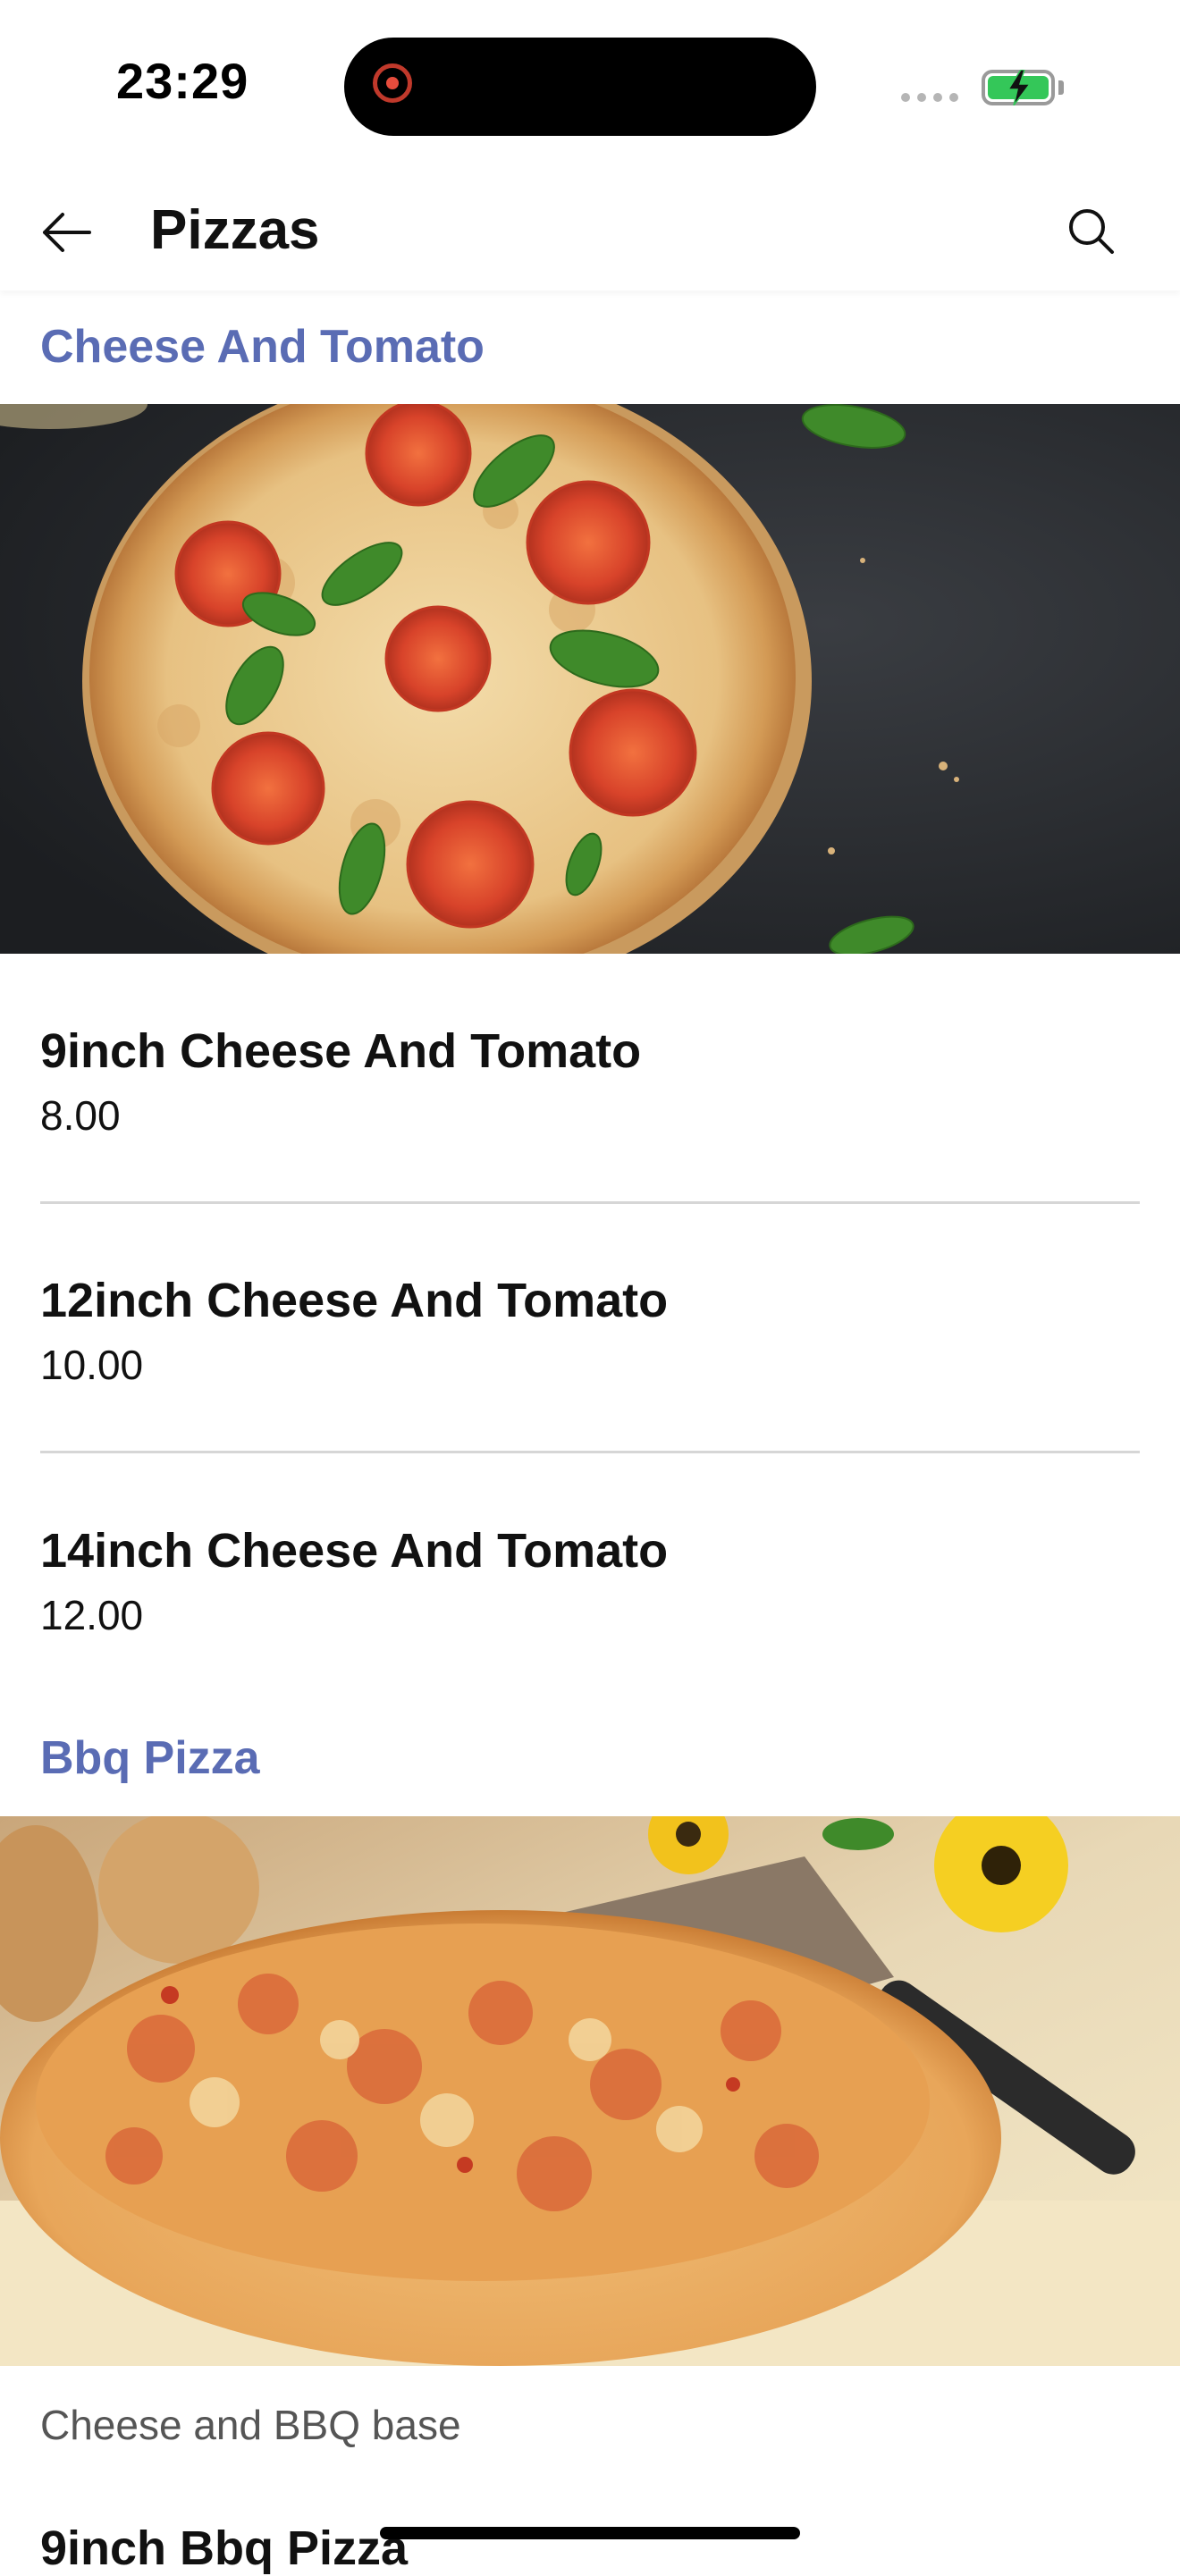  What do you see at coordinates (262, 347) in the screenshot?
I see `section-title-cheese-and-tomato: Cheese And Tomato` at bounding box center [262, 347].